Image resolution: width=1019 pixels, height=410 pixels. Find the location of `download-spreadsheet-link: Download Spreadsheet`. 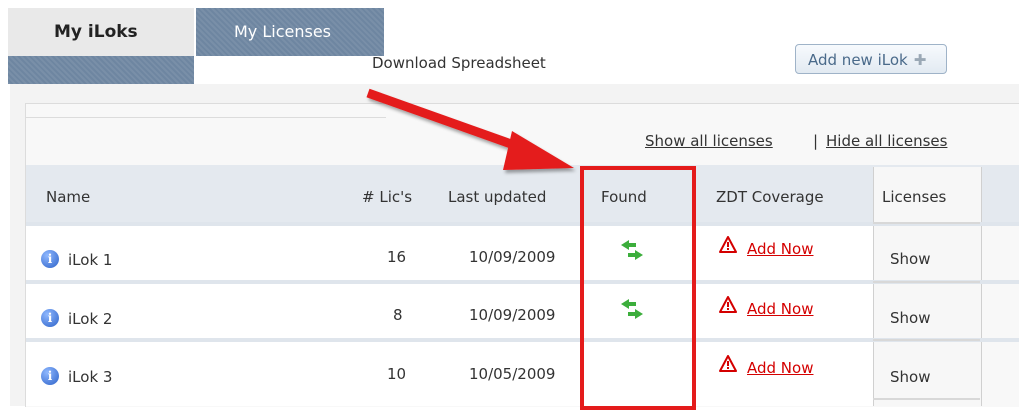

download-spreadsheet-link: Download Spreadsheet is located at coordinates (459, 63).